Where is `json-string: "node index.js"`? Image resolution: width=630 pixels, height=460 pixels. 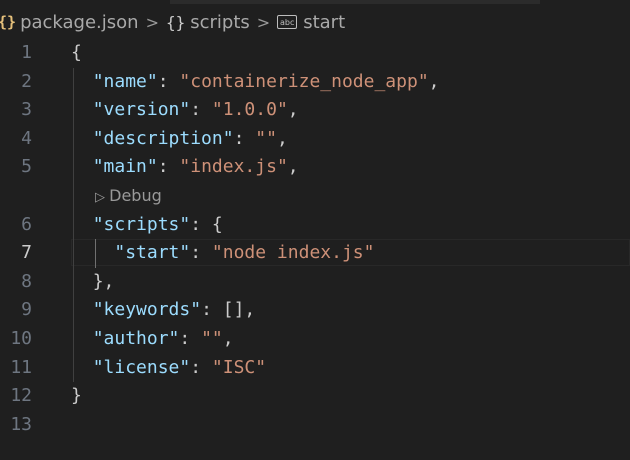
json-string: "node index.js" is located at coordinates (293, 253).